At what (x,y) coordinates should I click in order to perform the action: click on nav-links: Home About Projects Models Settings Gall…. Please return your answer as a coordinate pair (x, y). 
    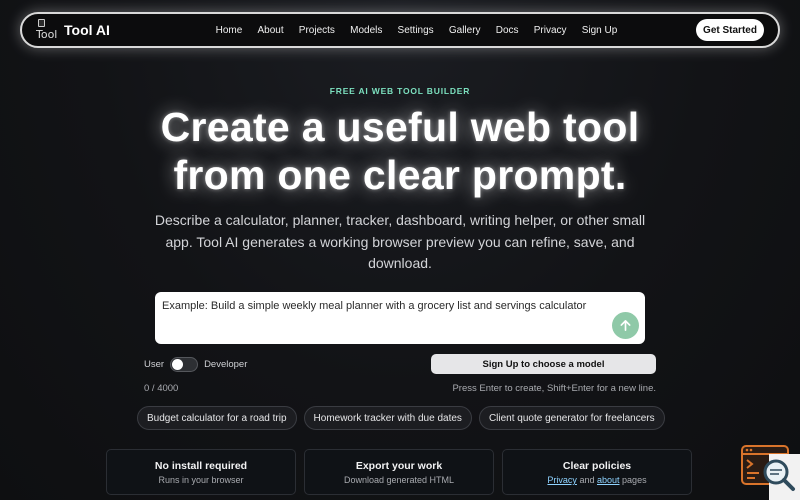
    Looking at the image, I should click on (416, 30).